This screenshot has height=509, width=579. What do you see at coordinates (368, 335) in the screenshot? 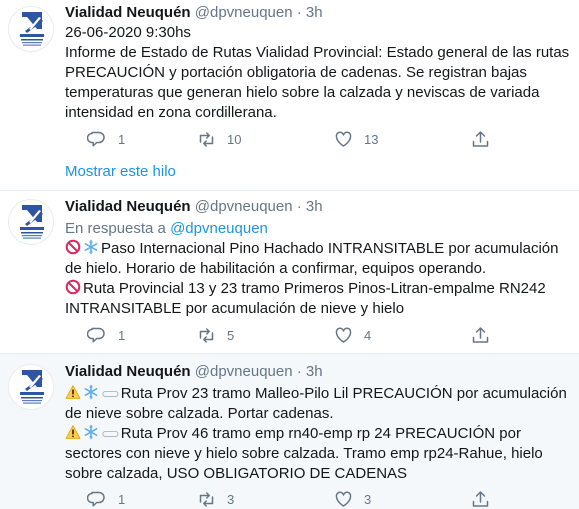
I see `like-count: 4` at bounding box center [368, 335].